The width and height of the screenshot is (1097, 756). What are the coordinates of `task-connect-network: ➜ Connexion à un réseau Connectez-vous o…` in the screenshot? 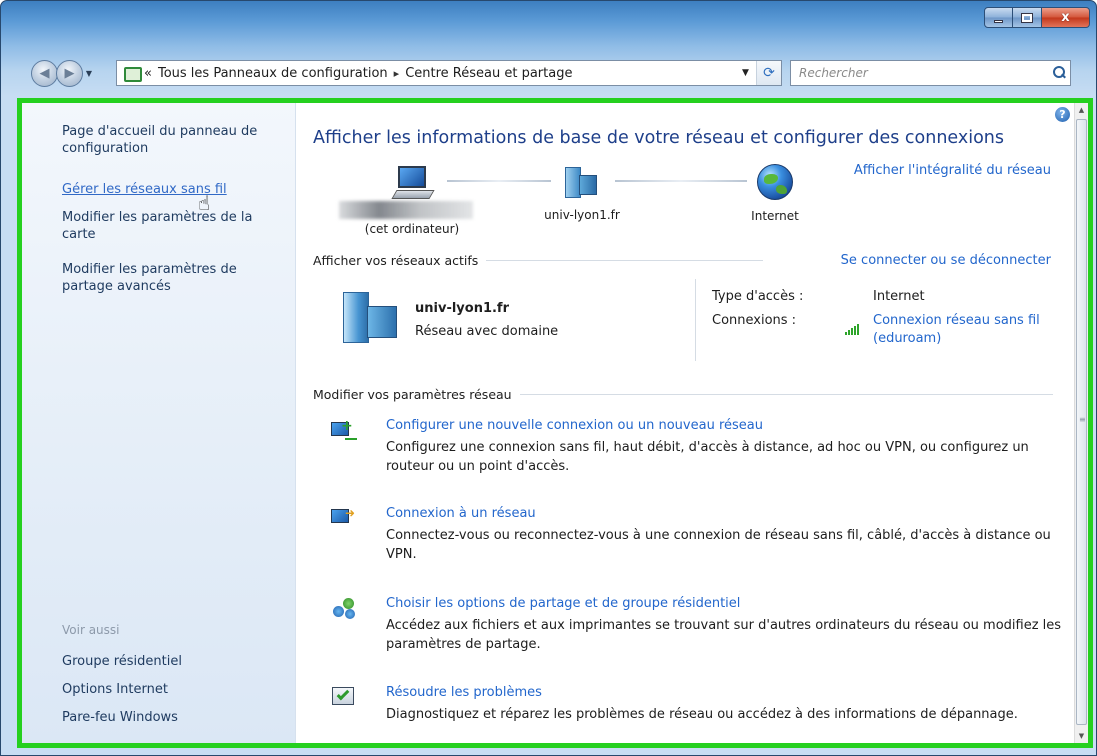 It's located at (696, 536).